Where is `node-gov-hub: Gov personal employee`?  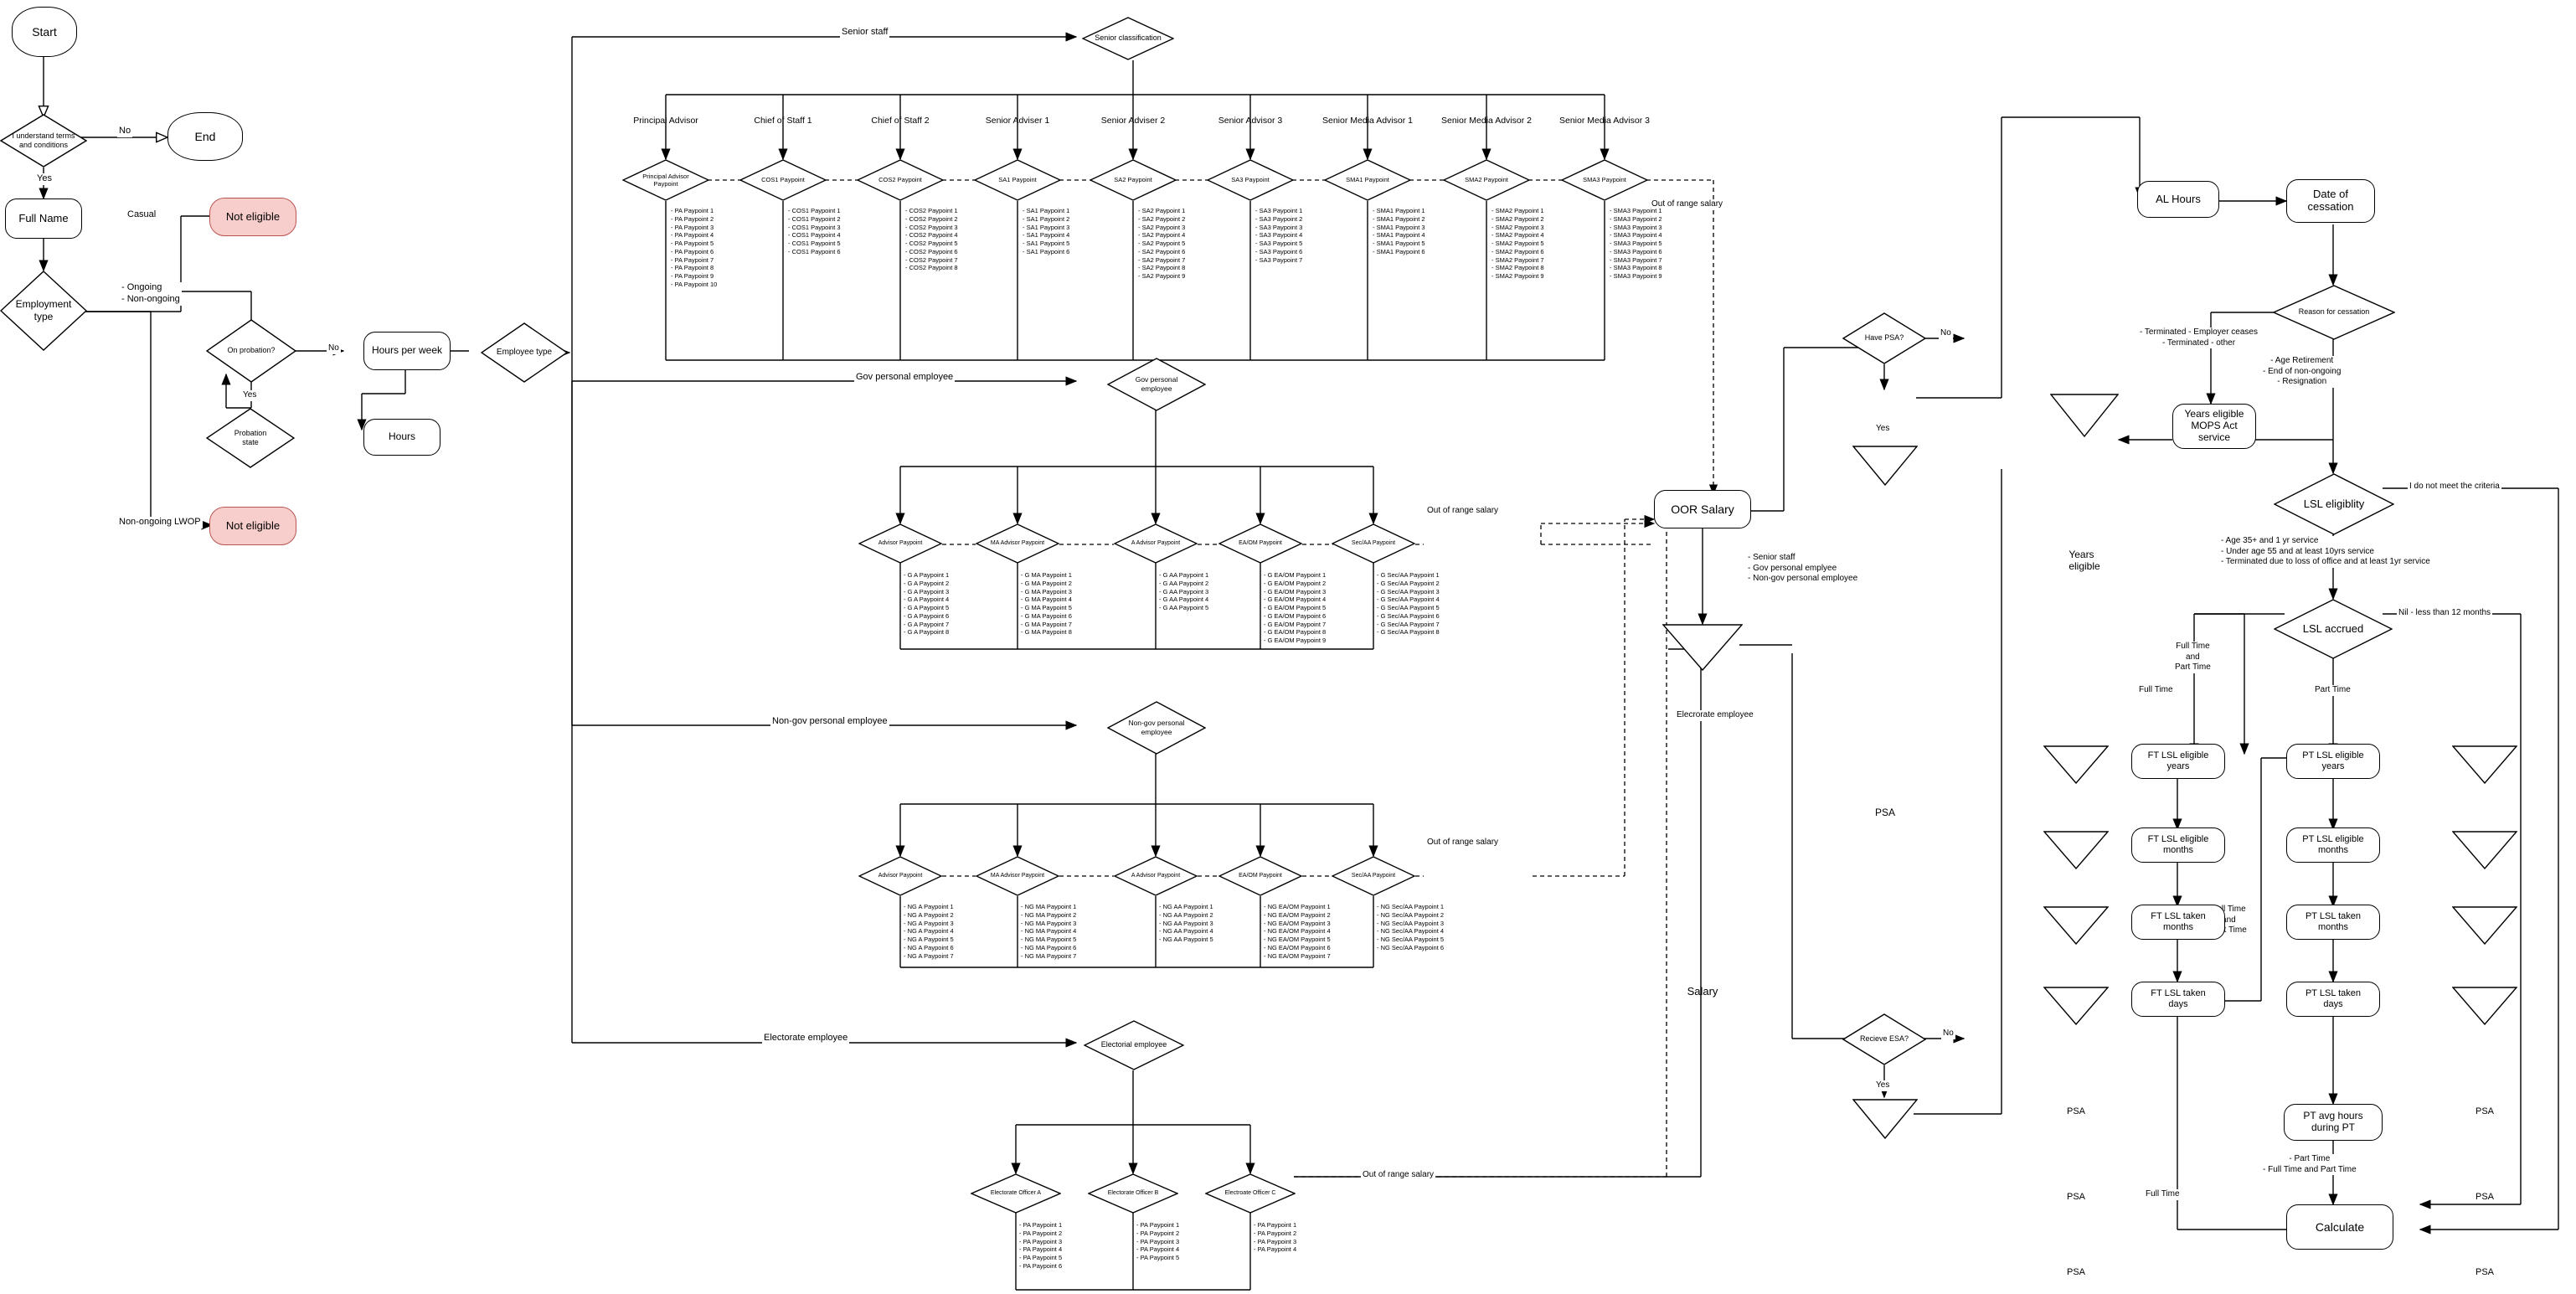 node-gov-hub: Gov personal employee is located at coordinates (1156, 385).